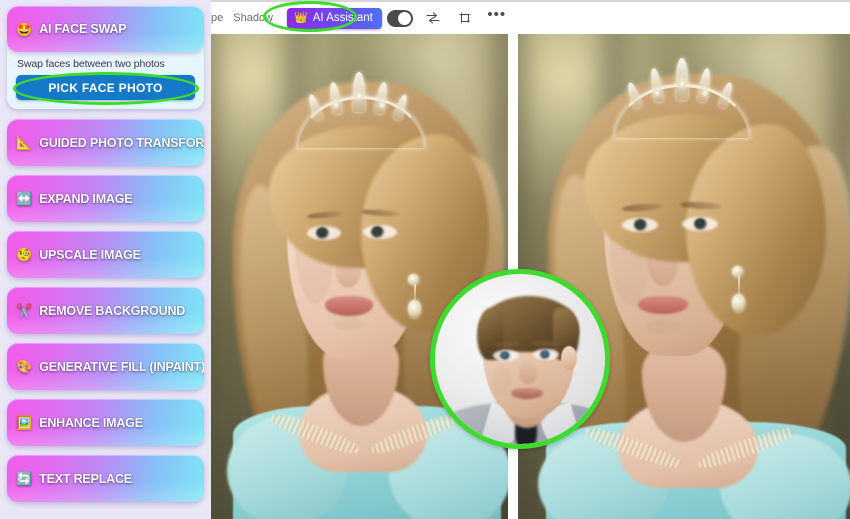 The width and height of the screenshot is (850, 519). I want to click on more-options-icon: •••, so click(497, 18).